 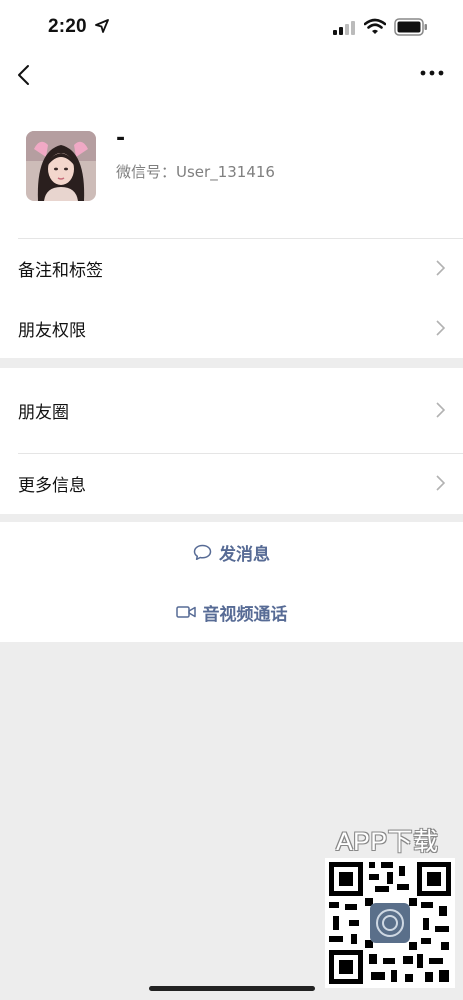 What do you see at coordinates (195, 172) in the screenshot?
I see `wechat-id: 微信号：User_131416` at bounding box center [195, 172].